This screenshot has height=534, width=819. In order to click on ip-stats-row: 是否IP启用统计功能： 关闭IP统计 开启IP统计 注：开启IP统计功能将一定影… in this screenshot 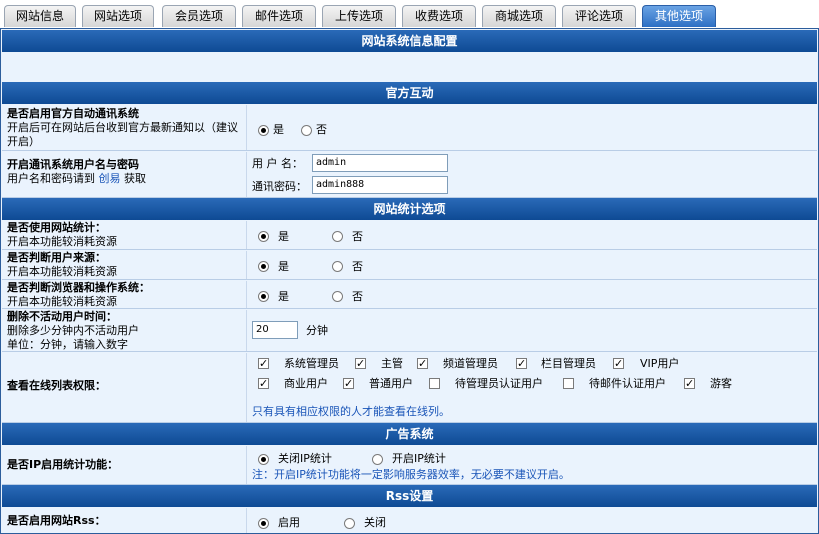, I will do `click(409, 465)`.